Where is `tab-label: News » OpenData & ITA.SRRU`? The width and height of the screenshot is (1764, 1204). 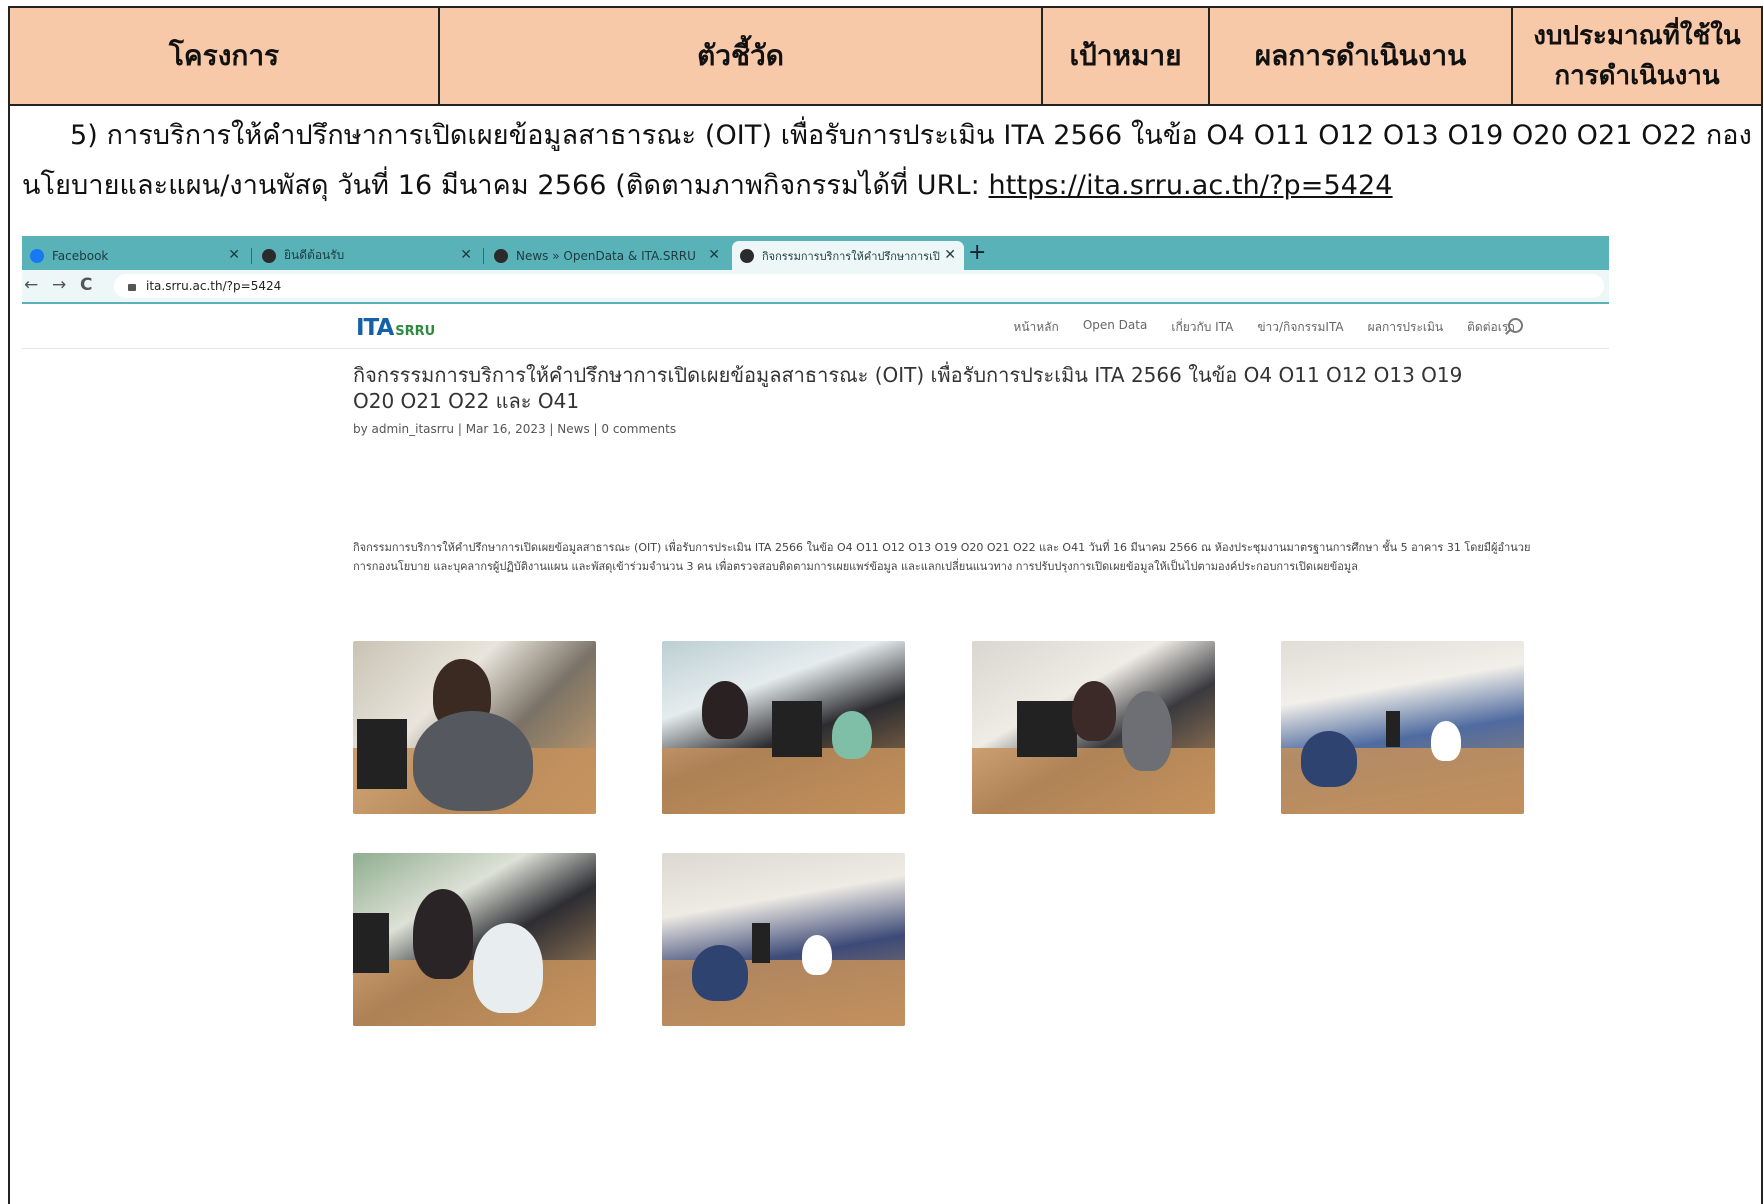
tab-label: News » OpenData & ITA.SRRU is located at coordinates (606, 255).